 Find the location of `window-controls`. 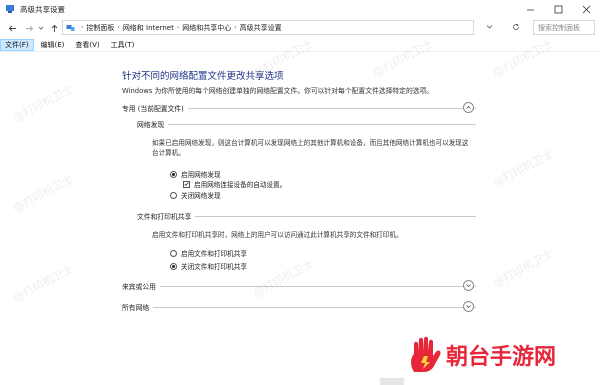

window-controls is located at coordinates (558, 9).